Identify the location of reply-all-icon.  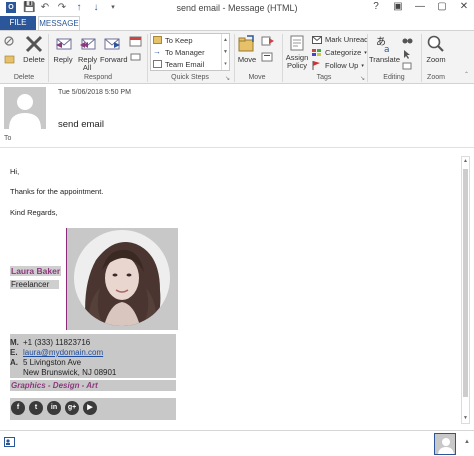
(88, 44).